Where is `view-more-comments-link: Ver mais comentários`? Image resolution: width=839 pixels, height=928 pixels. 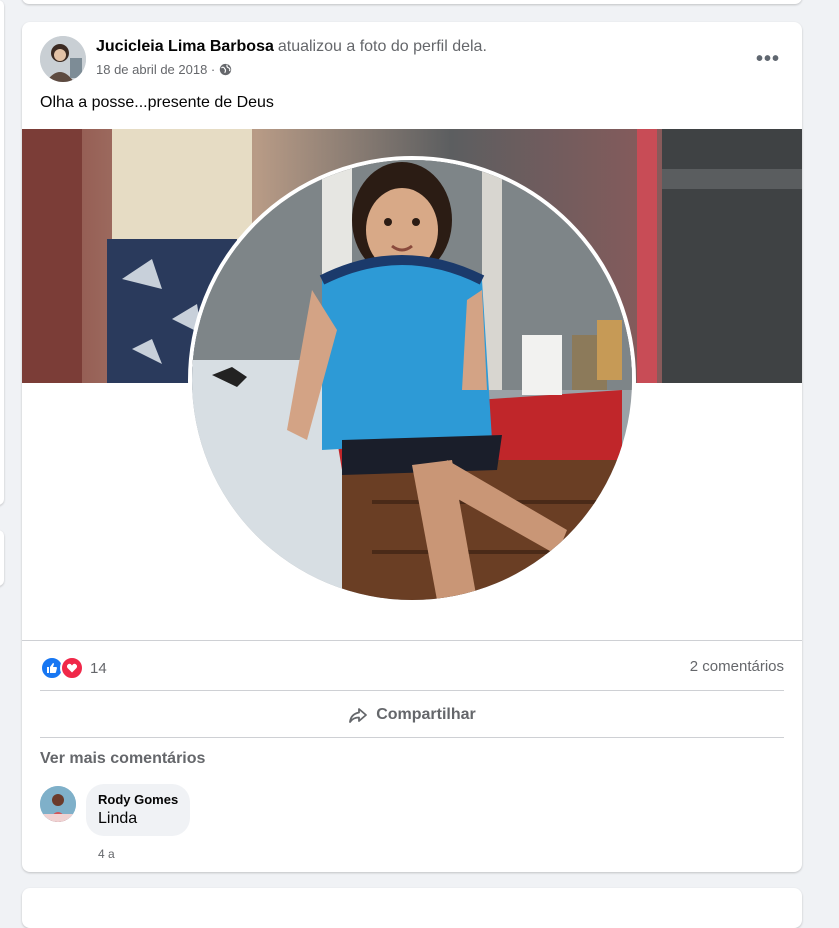
view-more-comments-link: Ver mais comentários is located at coordinates (122, 759).